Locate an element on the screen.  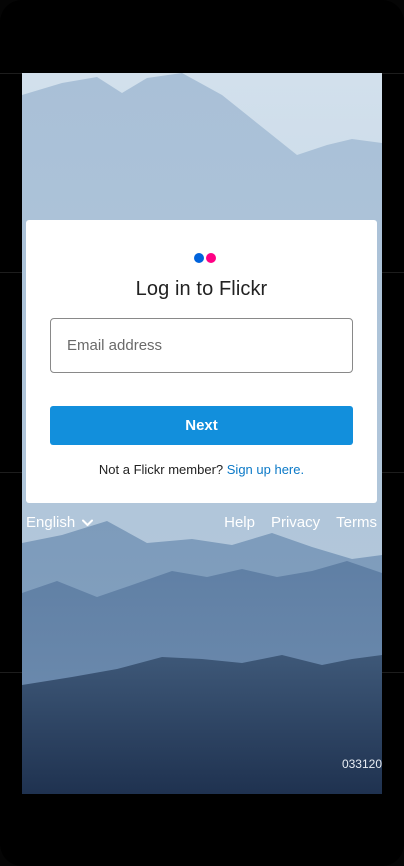
chevron-down-icon is located at coordinates (88, 522).